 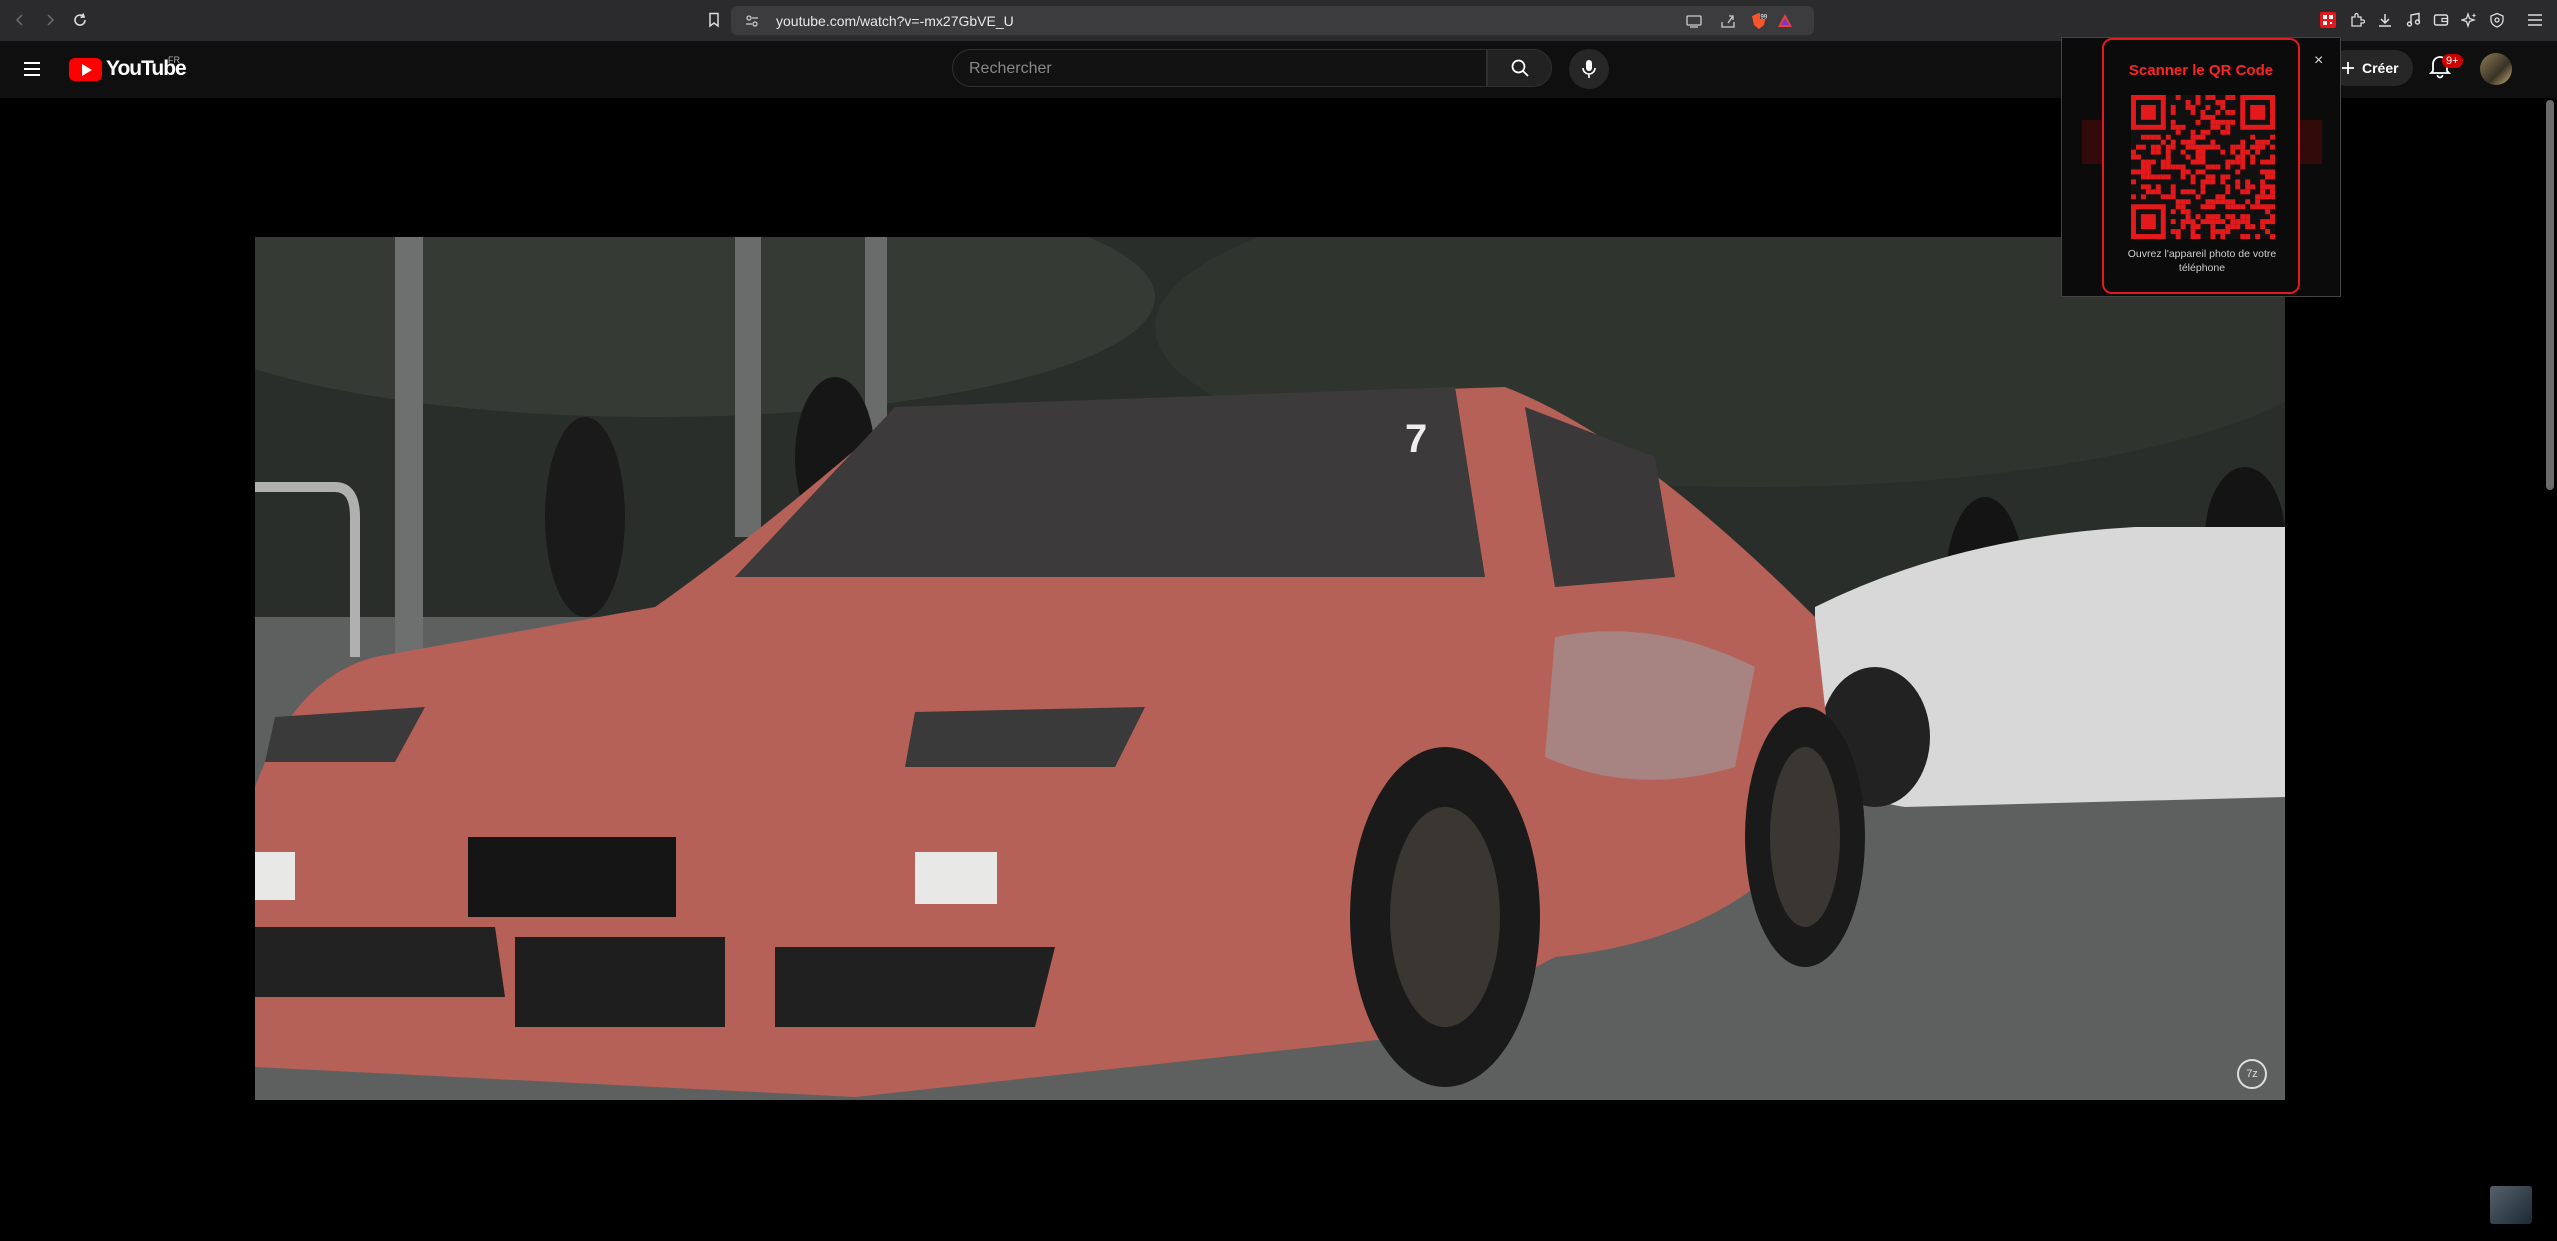 I want to click on url-text: youtube.com/watch?v=-mx27GbVE_U, so click(x=895, y=21).